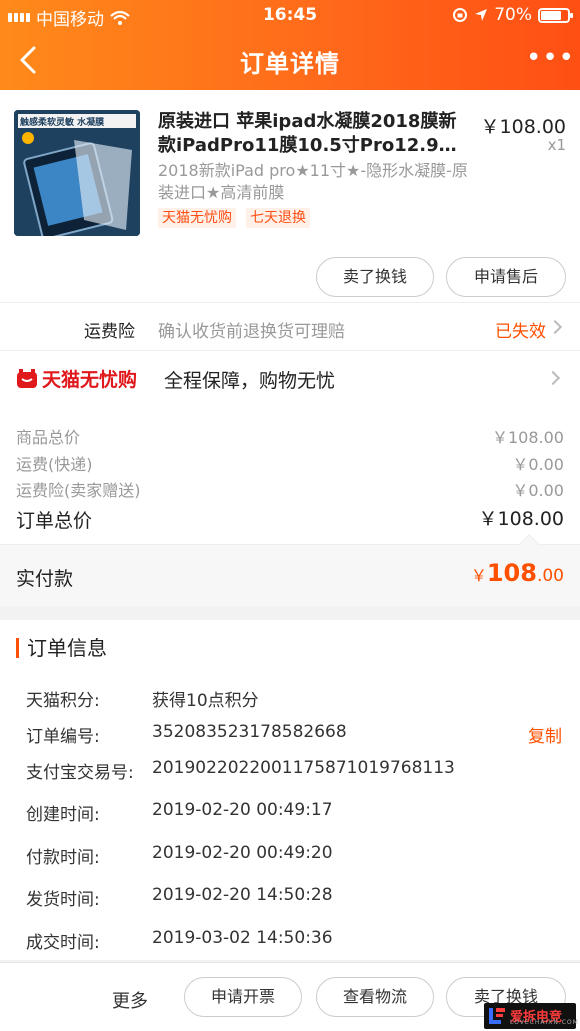  I want to click on location-icon, so click(481, 15).